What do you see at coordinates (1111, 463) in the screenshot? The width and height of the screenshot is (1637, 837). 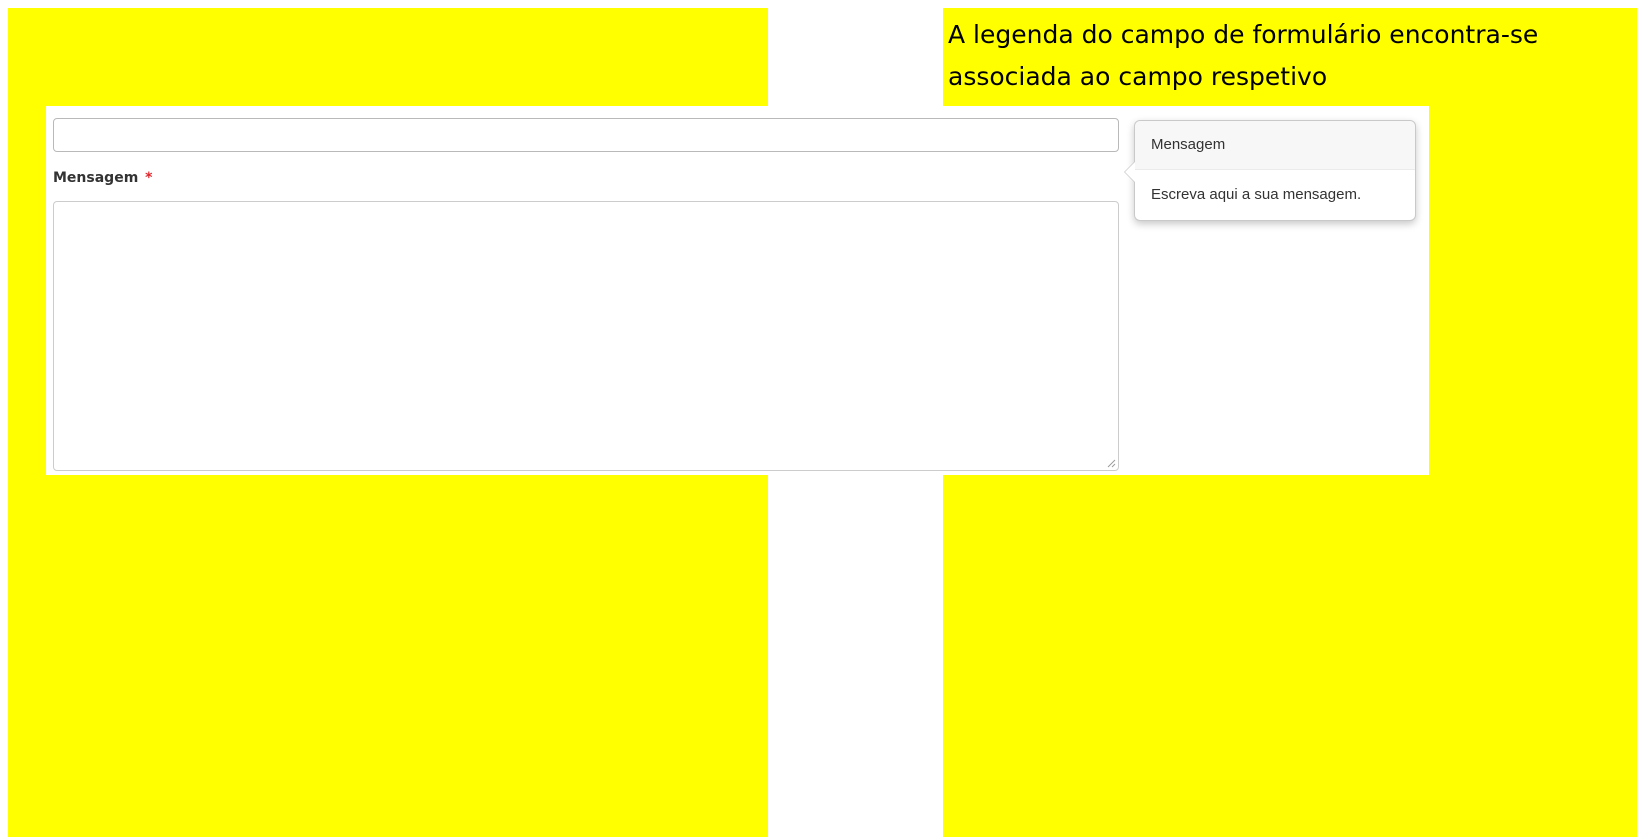 I see `resize-grip-icon` at bounding box center [1111, 463].